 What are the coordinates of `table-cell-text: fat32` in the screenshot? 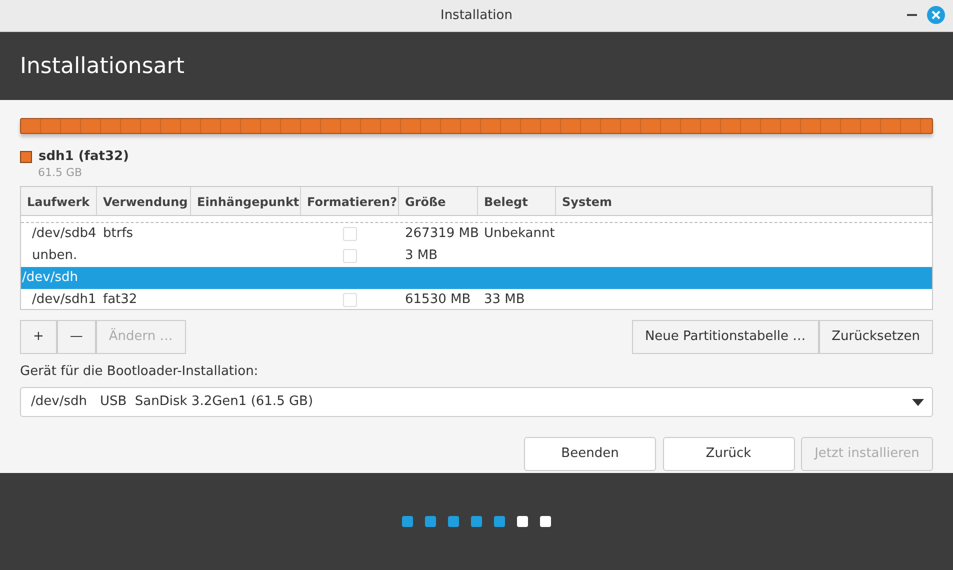 It's located at (120, 299).